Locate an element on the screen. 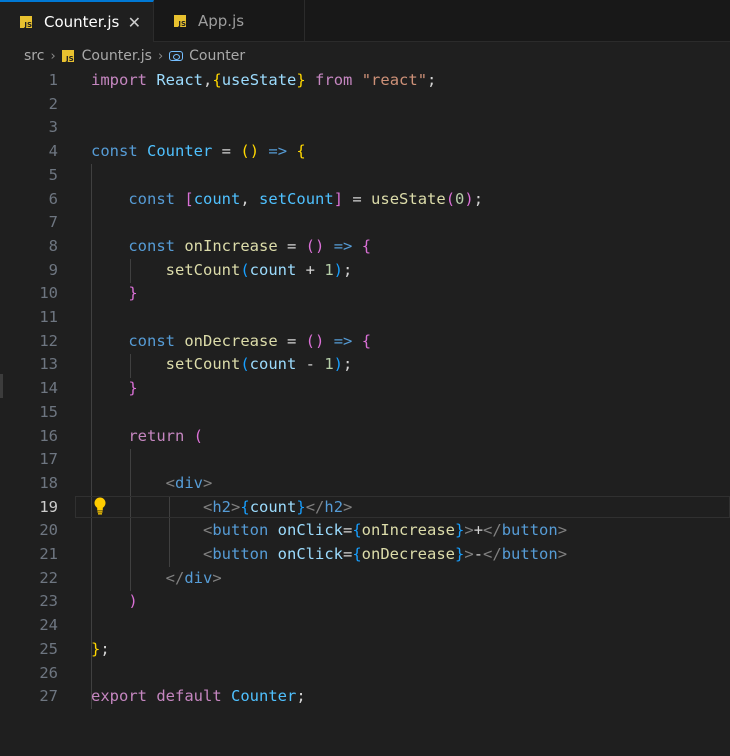  tab-label: Counter.js is located at coordinates (82, 22).